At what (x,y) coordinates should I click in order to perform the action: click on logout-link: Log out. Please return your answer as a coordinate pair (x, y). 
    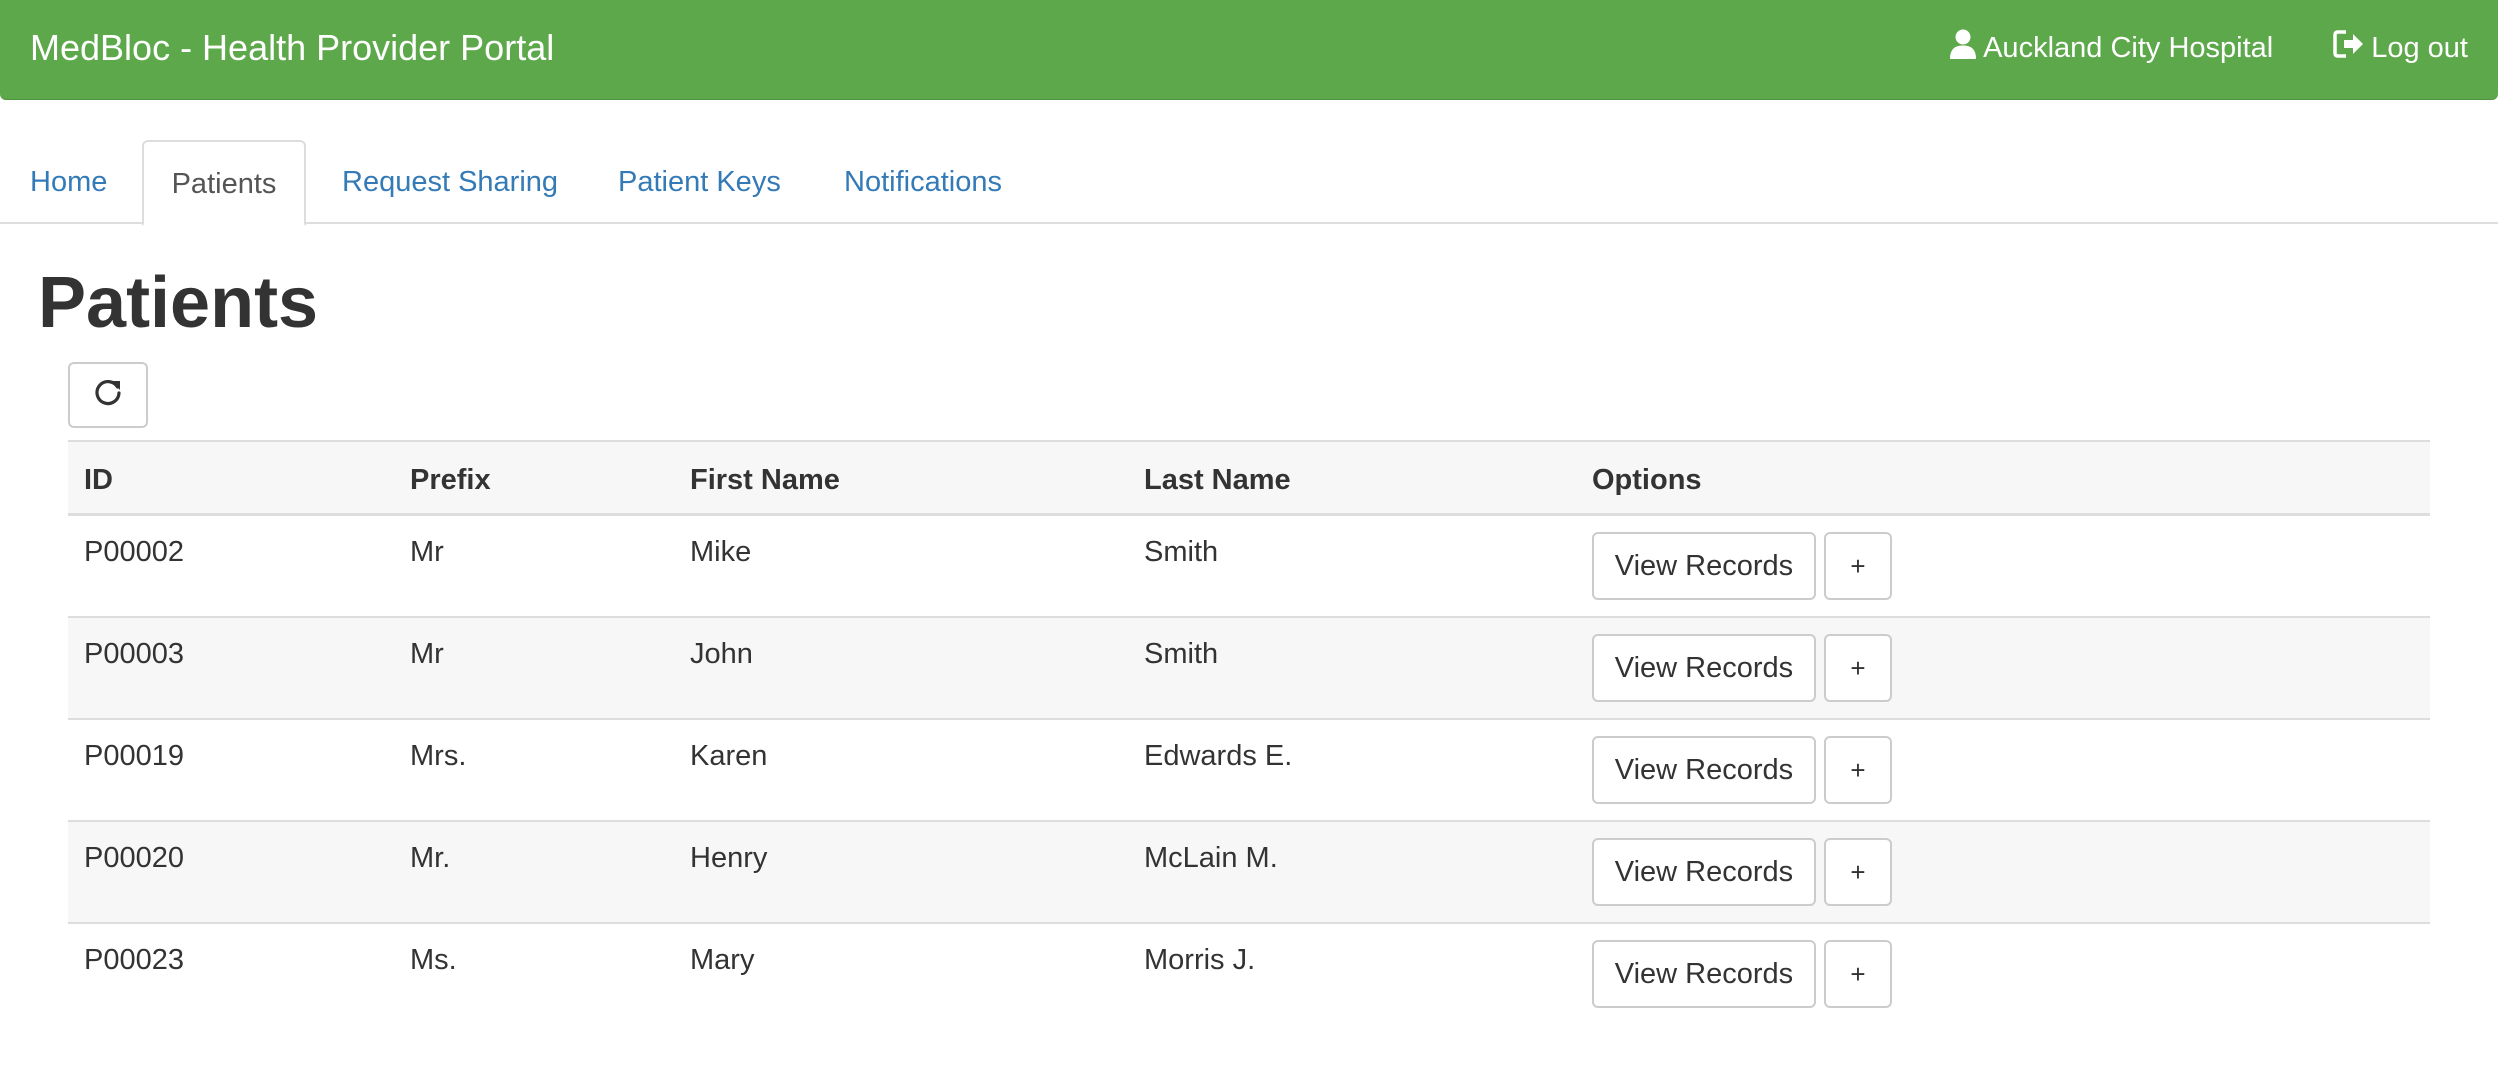
    Looking at the image, I should click on (2400, 48).